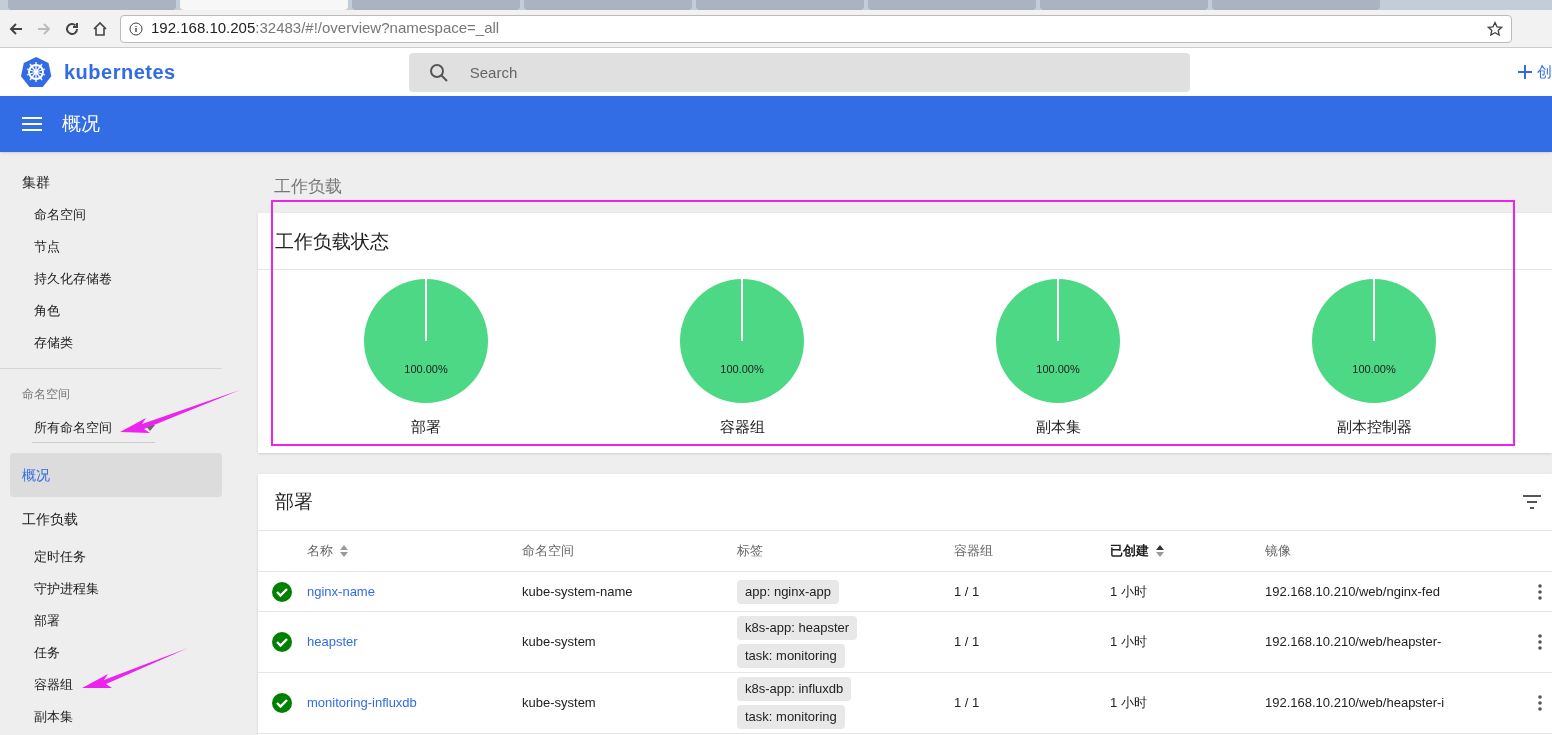 The height and width of the screenshot is (735, 1552). Describe the element at coordinates (117, 557) in the screenshot. I see `nav-item: 定时任务` at that location.